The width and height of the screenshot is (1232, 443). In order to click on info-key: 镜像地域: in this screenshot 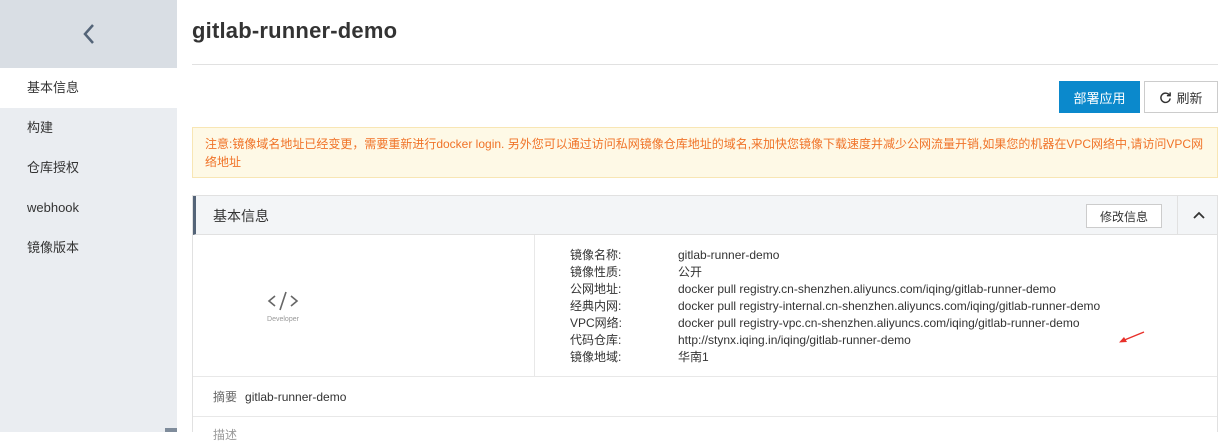, I will do `click(596, 357)`.